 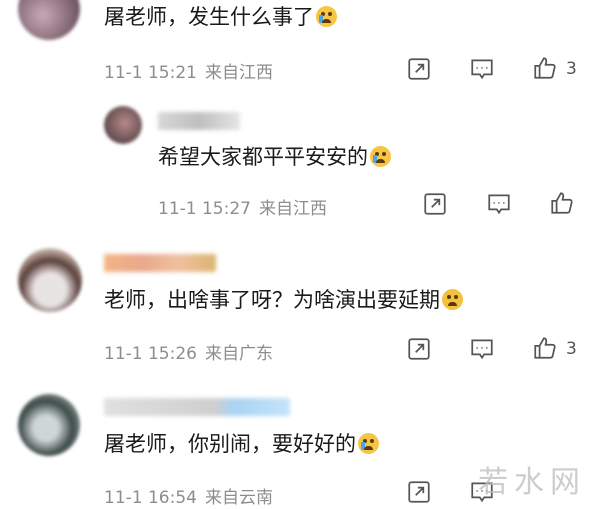 What do you see at coordinates (204, 209) in the screenshot?
I see `comment-date: 11-1 15:27` at bounding box center [204, 209].